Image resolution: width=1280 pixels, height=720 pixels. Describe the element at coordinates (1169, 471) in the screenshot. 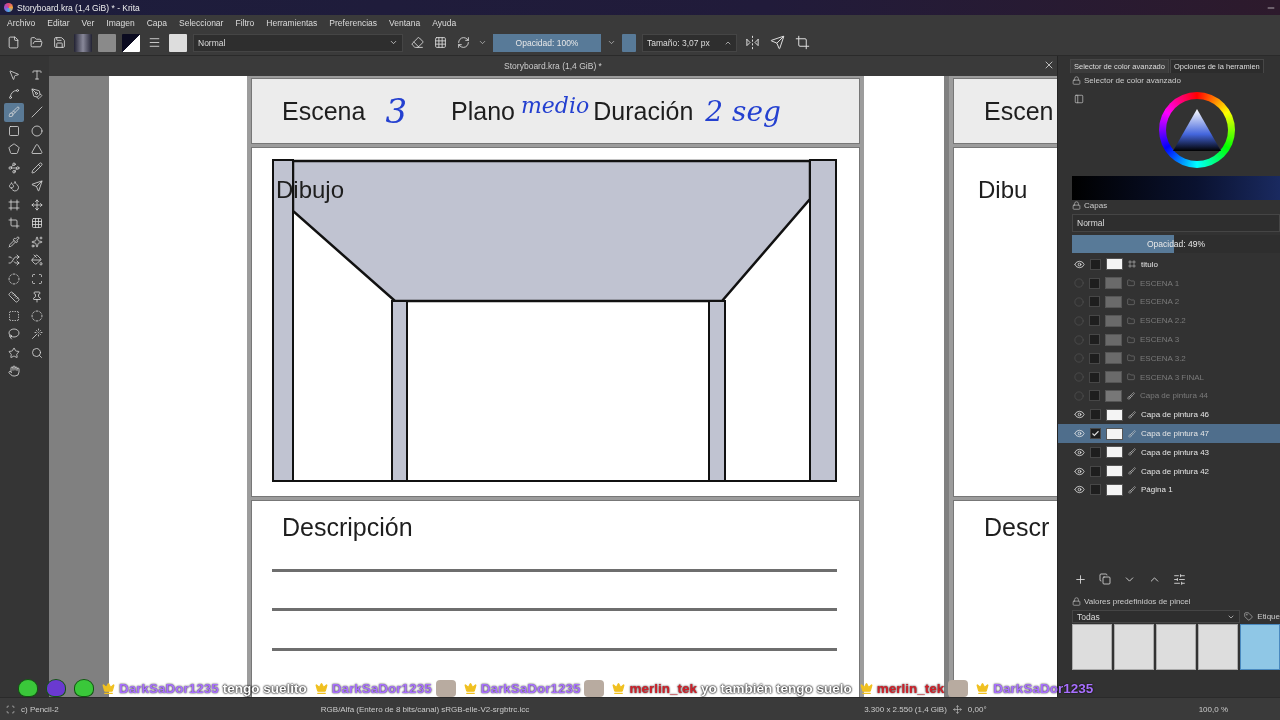

I see `layer-row: Capa de pintura 42` at that location.